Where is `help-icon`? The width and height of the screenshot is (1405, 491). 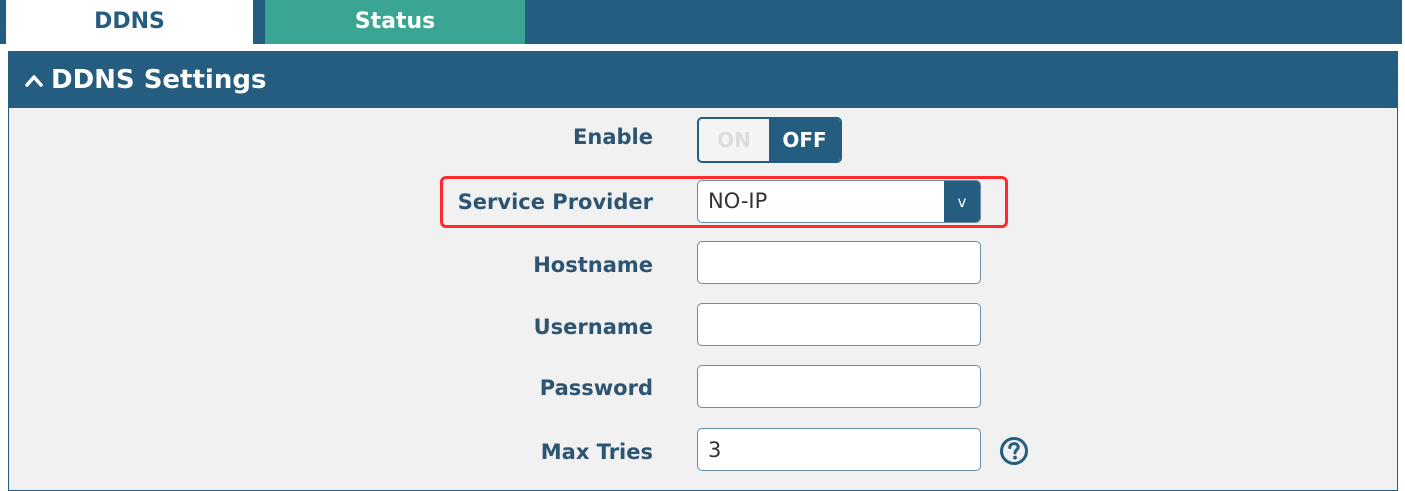 help-icon is located at coordinates (1014, 451).